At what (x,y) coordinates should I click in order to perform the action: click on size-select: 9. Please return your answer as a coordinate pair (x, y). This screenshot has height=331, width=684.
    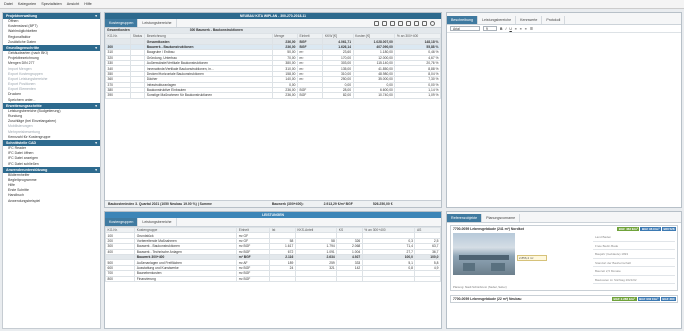
    Looking at the image, I should click on (490, 28).